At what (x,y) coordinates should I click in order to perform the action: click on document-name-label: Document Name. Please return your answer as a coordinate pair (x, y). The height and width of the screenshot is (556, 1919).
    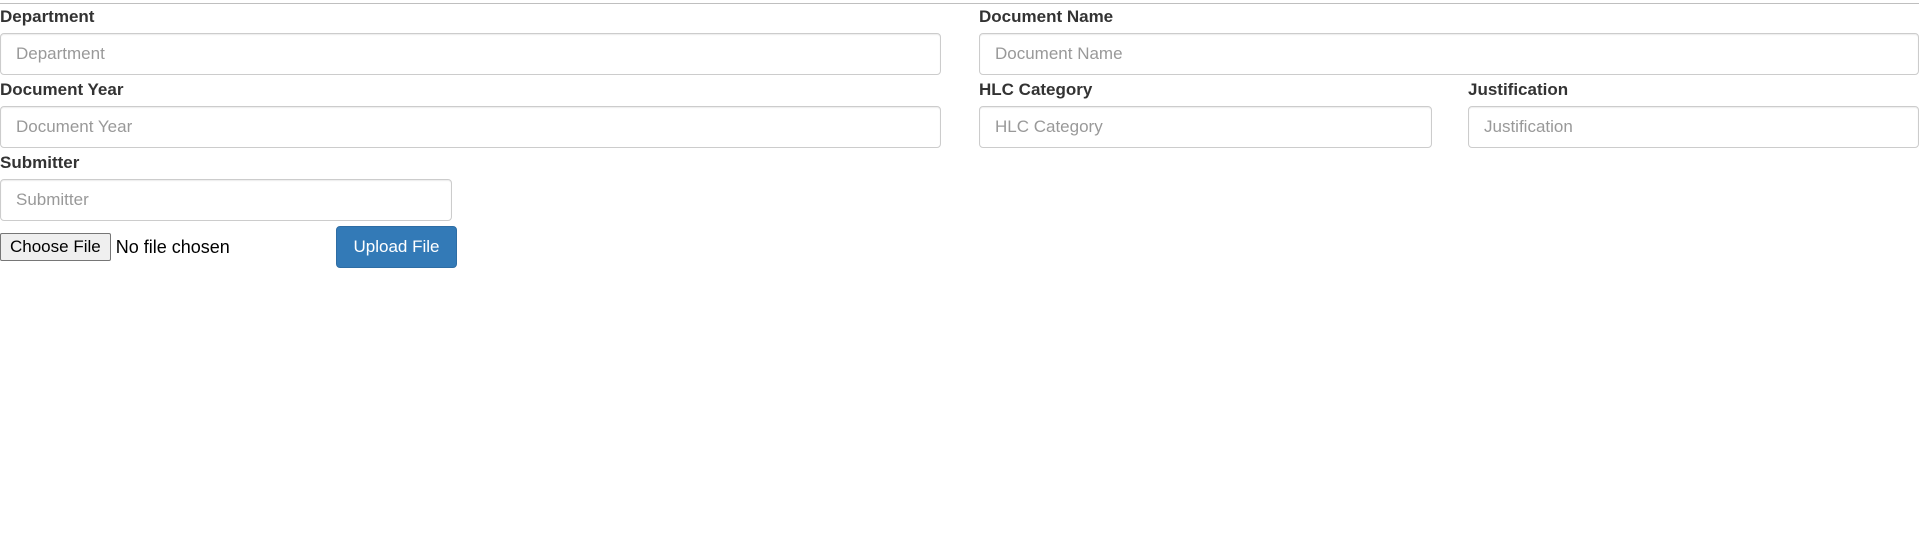
    Looking at the image, I should click on (1046, 16).